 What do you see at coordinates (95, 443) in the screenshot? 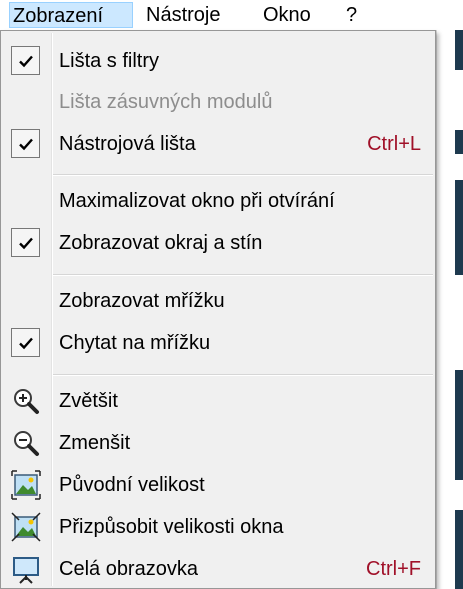
I see `menu-item-label: Zmenšit` at bounding box center [95, 443].